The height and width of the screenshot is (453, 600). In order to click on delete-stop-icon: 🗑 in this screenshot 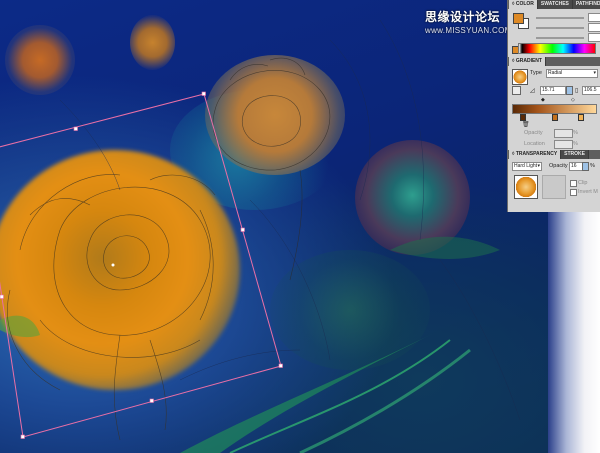, I will do `click(526, 124)`.